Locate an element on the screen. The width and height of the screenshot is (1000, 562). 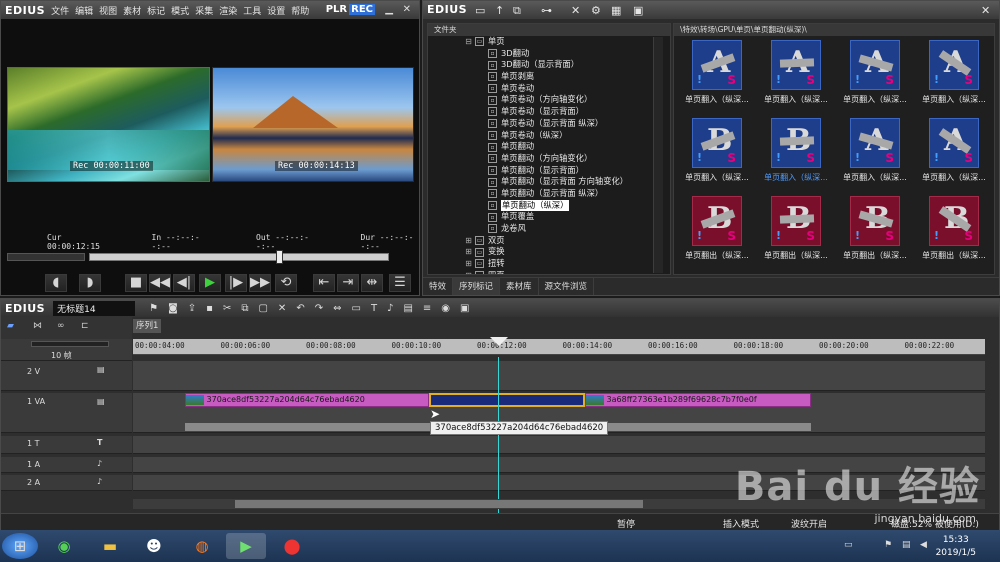
tree-node: ▫ 单页翻动 is located at coordinates (579, 147).